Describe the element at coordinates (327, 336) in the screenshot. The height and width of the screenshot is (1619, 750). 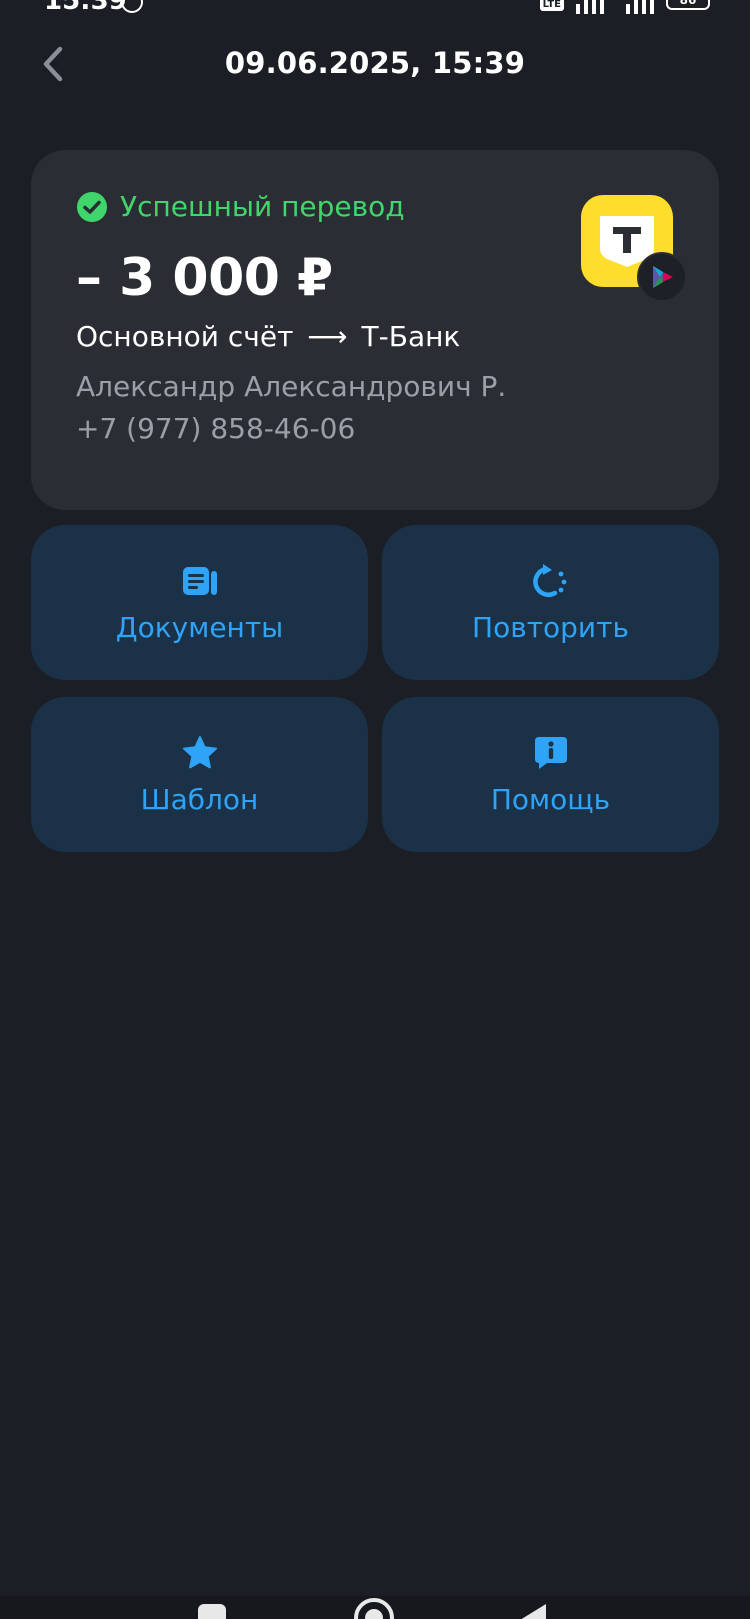
I see `arrow-right-icon: ⟶` at that location.